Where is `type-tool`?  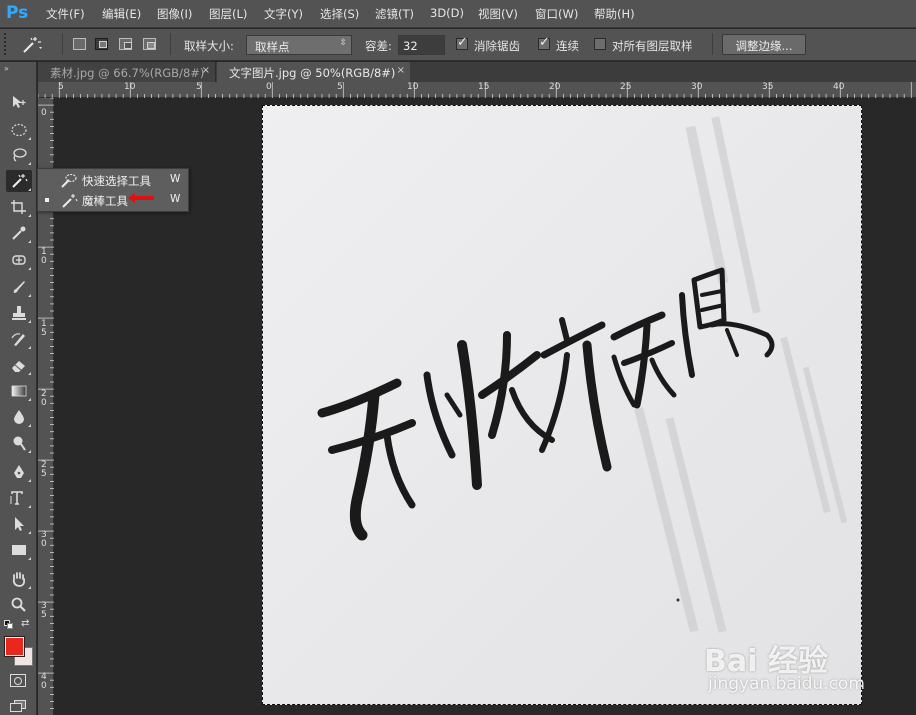
type-tool is located at coordinates (19, 498).